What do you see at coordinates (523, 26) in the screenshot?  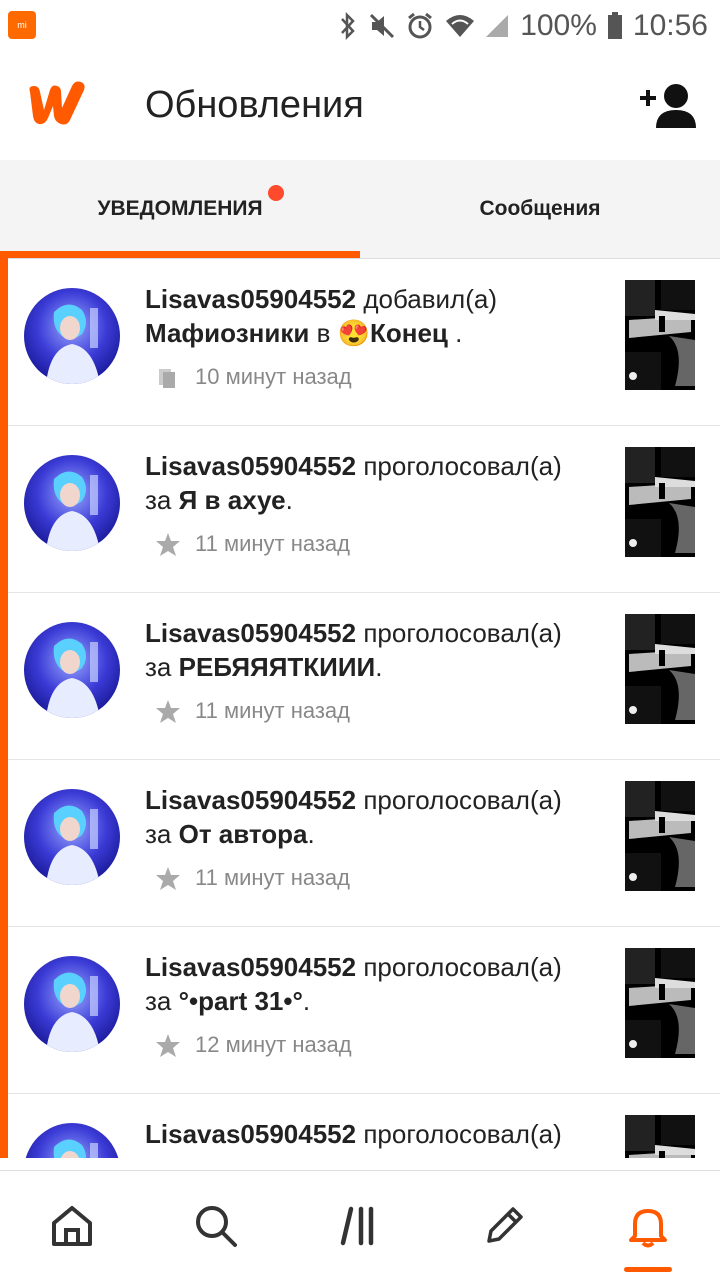 I see `status-icons: 100% 10:56` at bounding box center [523, 26].